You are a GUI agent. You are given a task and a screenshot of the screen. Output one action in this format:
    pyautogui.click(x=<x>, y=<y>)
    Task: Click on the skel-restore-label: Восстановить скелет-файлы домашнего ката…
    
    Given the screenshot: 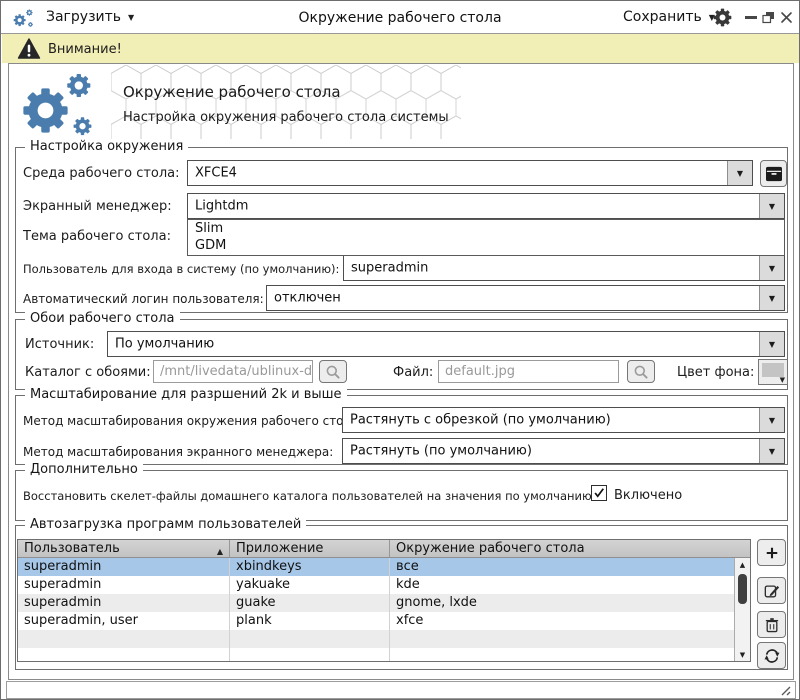 What is the action you would take?
    pyautogui.click(x=309, y=496)
    